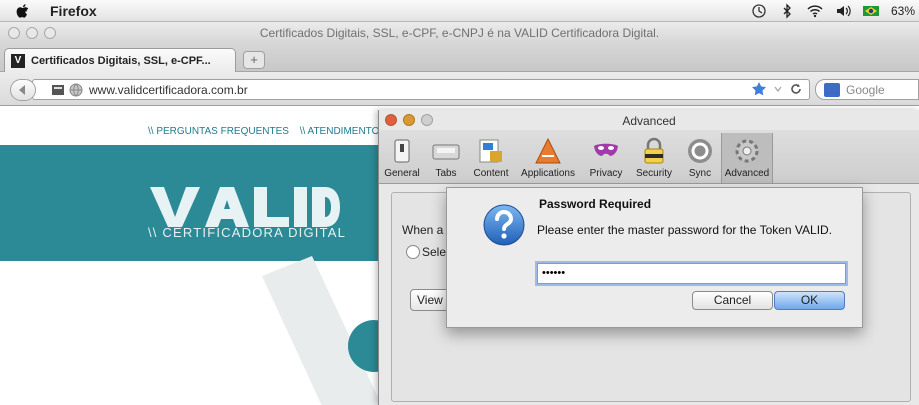 This screenshot has height=405, width=919. I want to click on new-tab-button: +, so click(254, 60).